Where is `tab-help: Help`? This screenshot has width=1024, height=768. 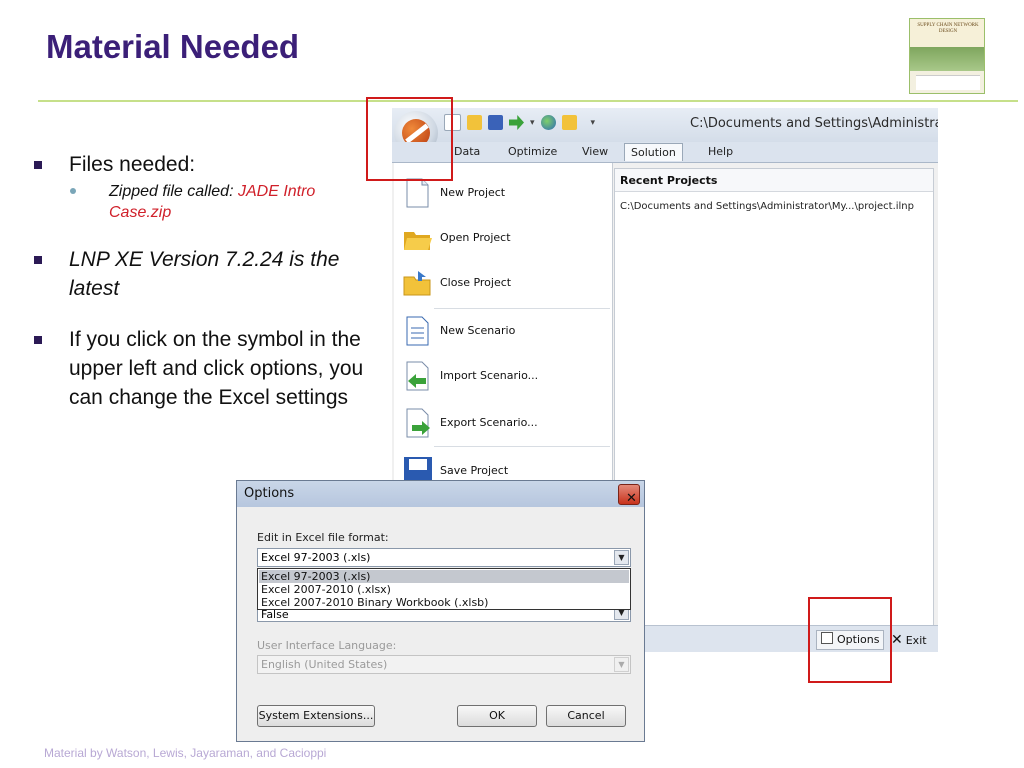 tab-help: Help is located at coordinates (720, 151).